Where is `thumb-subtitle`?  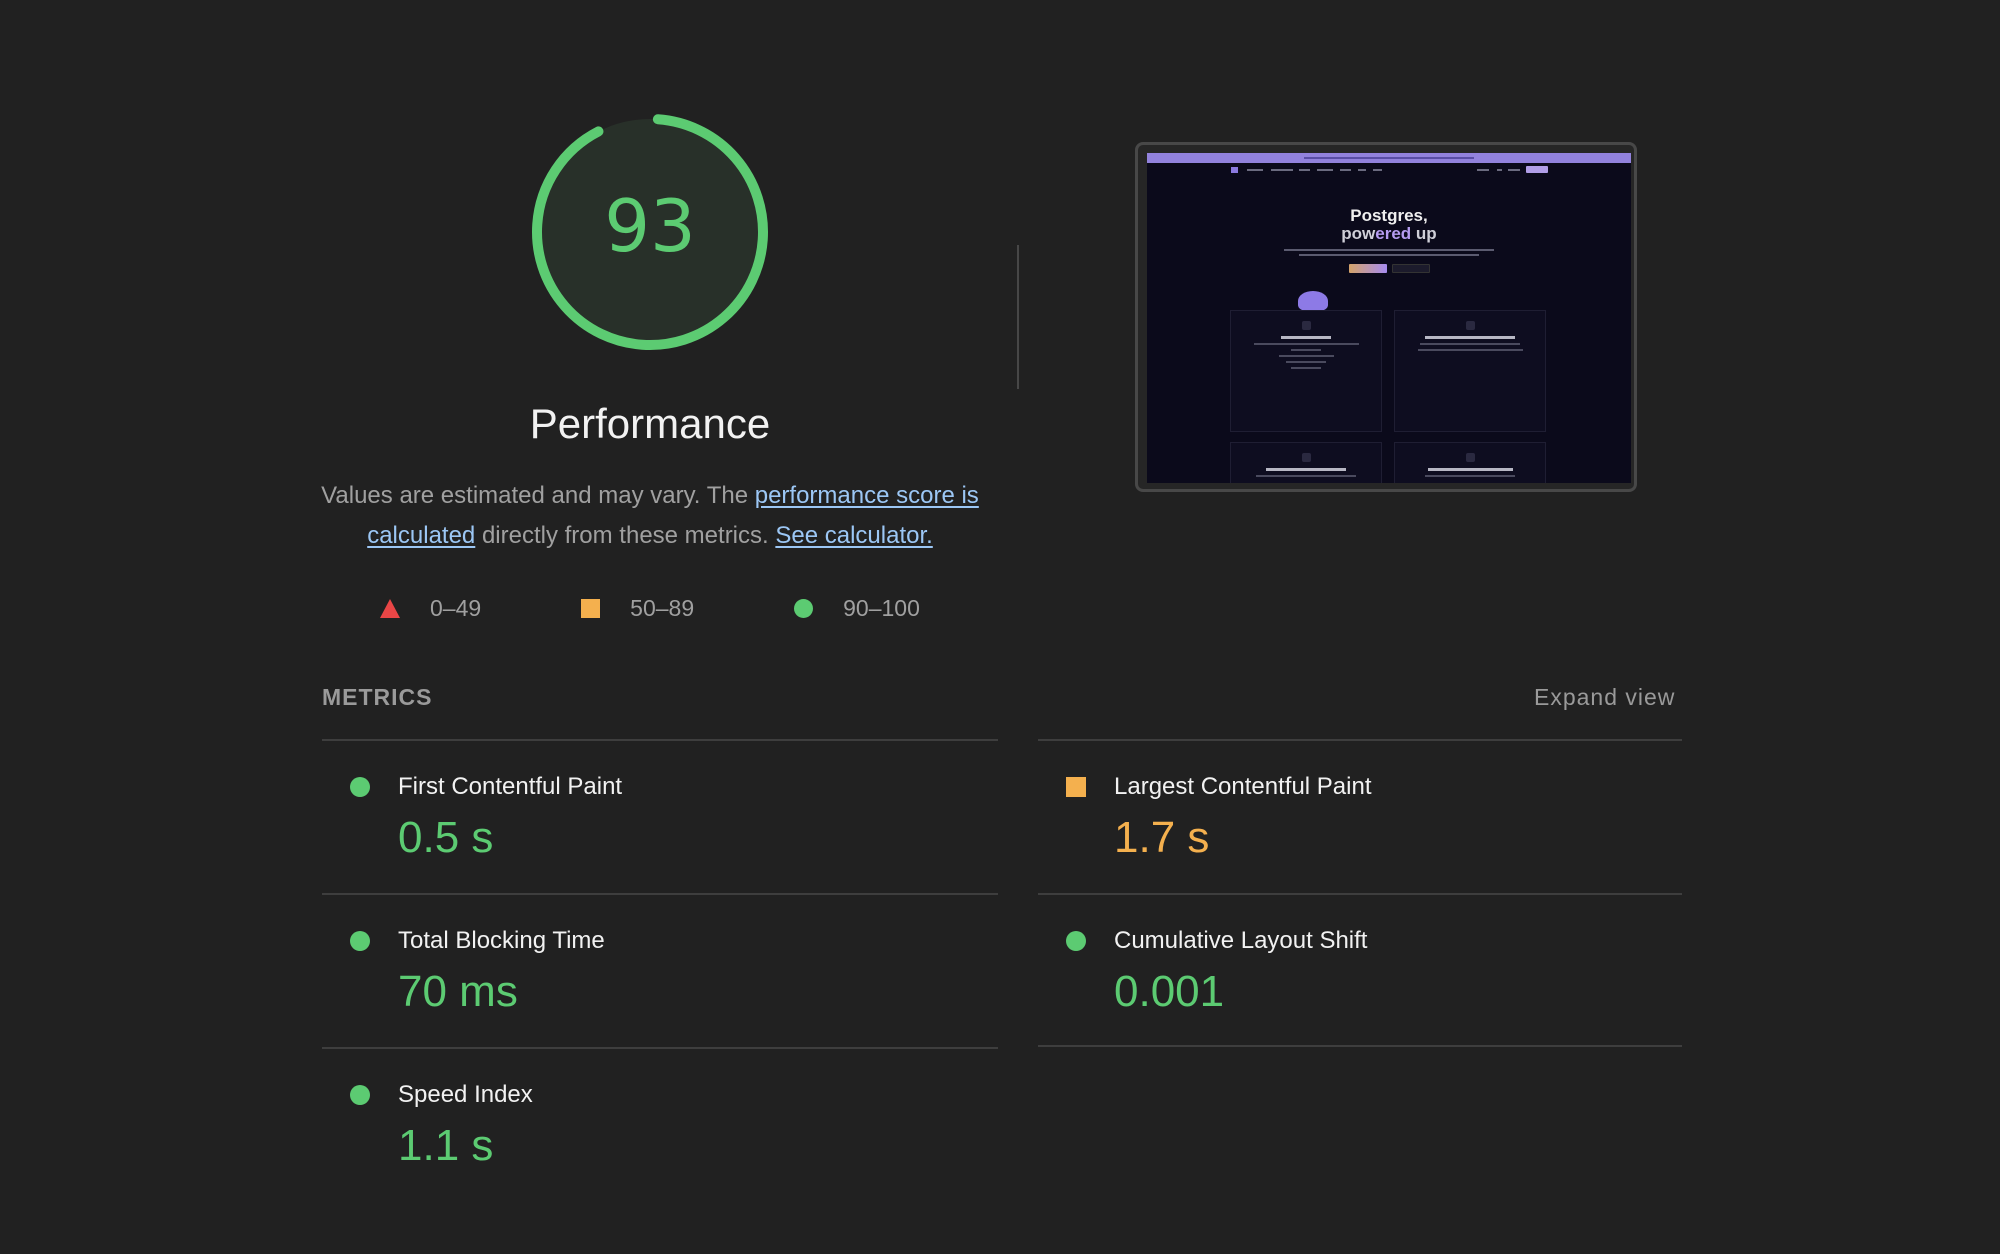 thumb-subtitle is located at coordinates (1389, 252).